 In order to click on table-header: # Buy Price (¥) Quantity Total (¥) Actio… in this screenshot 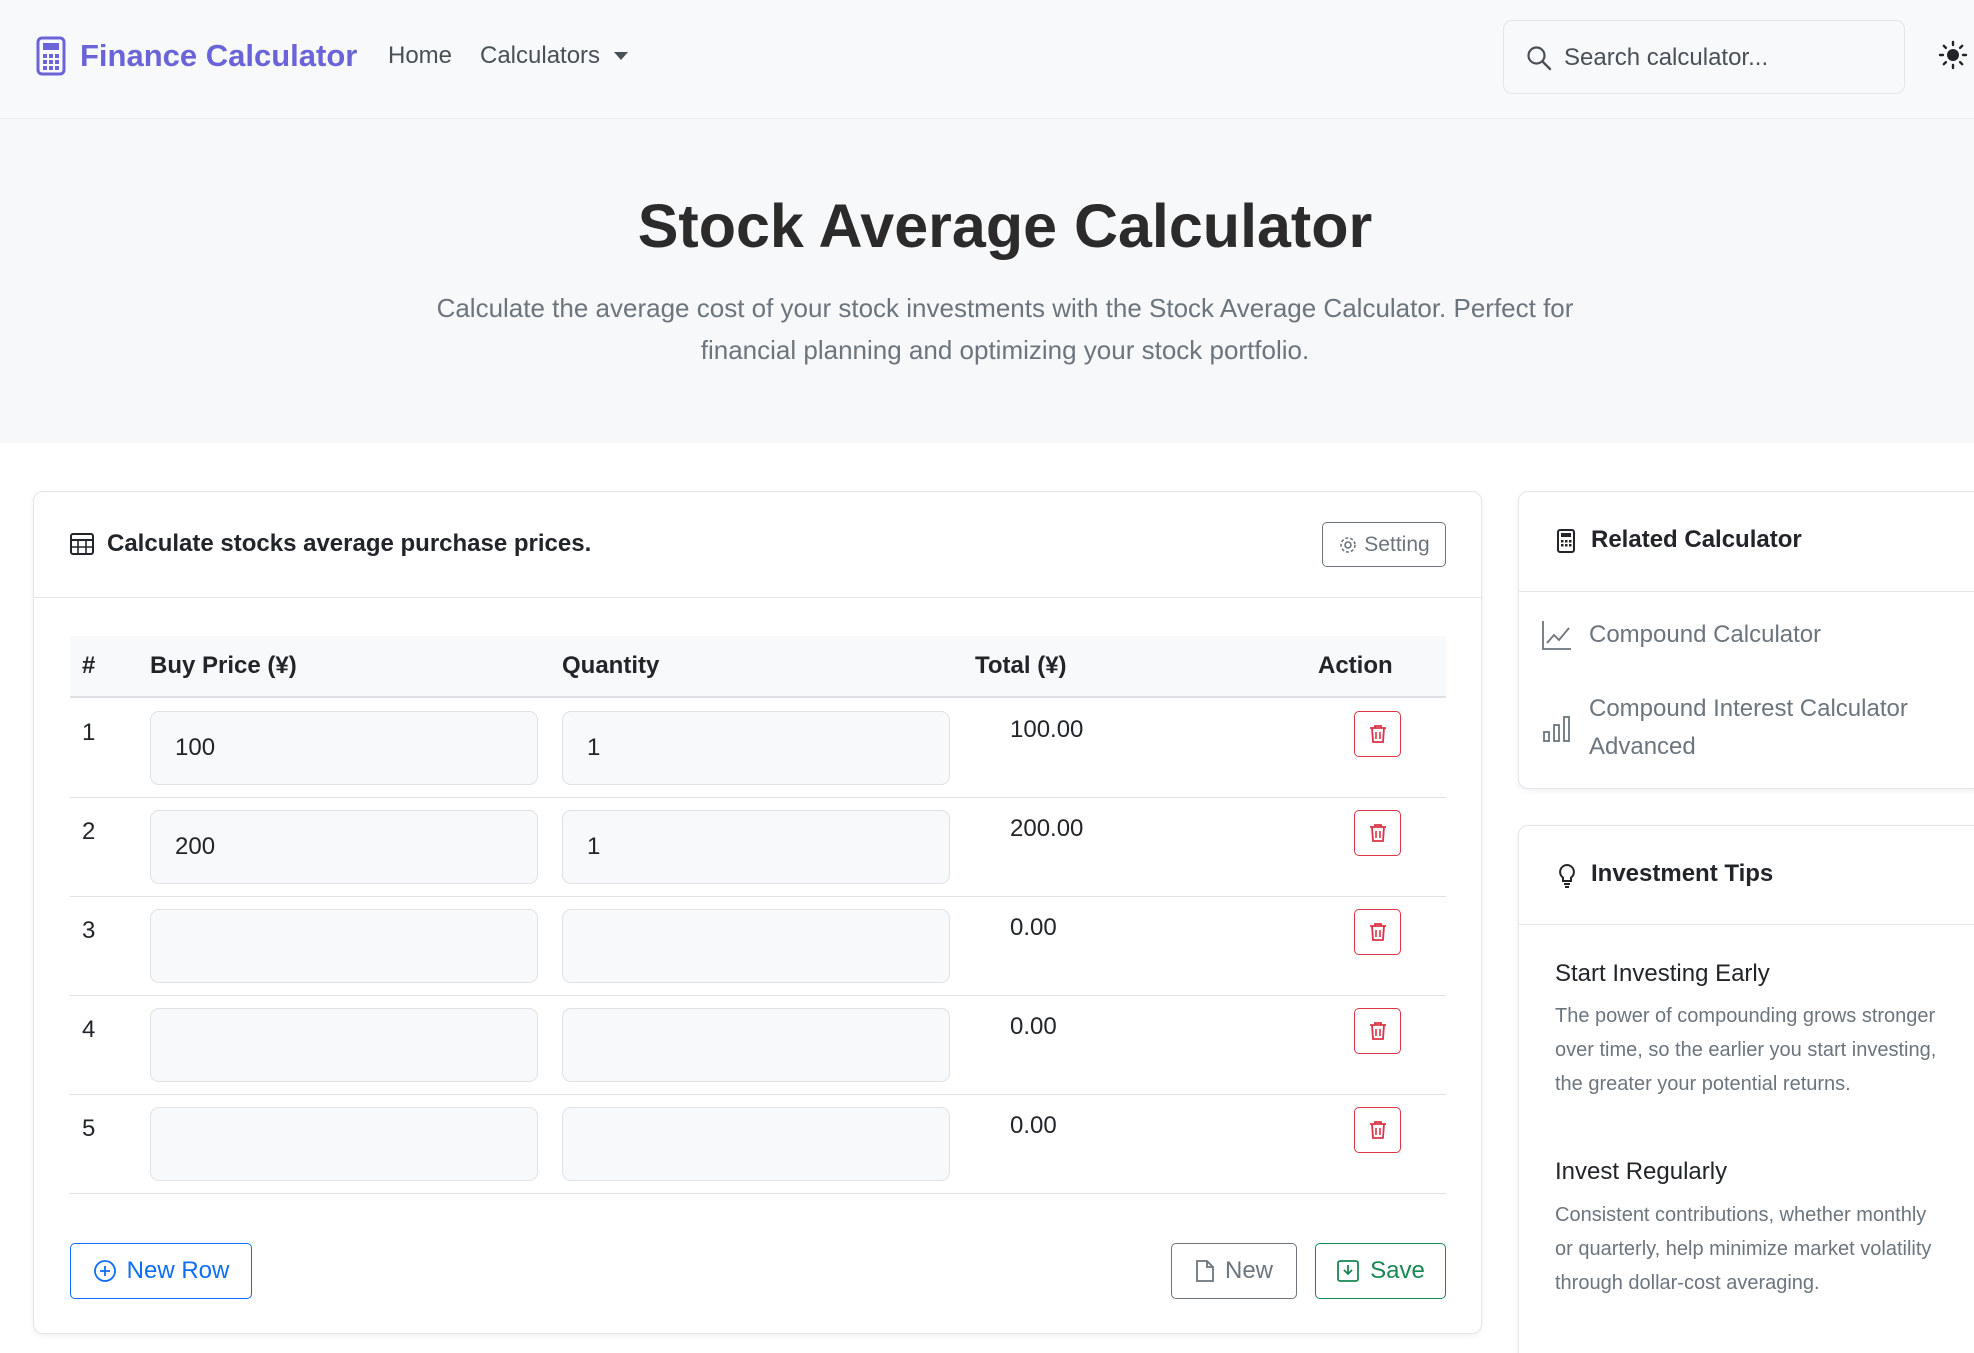, I will do `click(758, 667)`.